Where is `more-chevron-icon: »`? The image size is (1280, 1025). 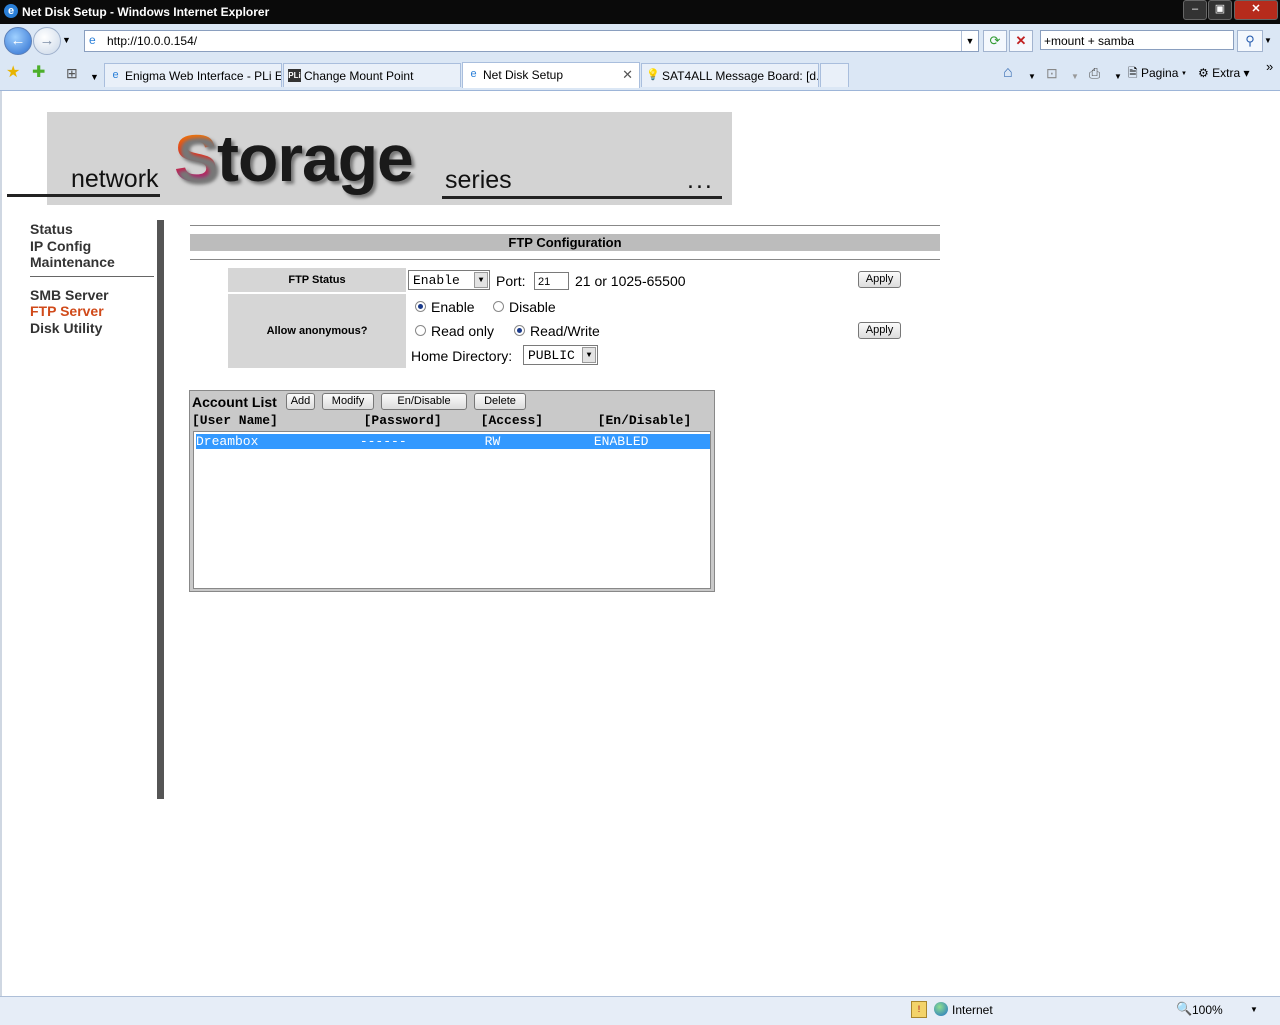
more-chevron-icon: » is located at coordinates (1269, 67).